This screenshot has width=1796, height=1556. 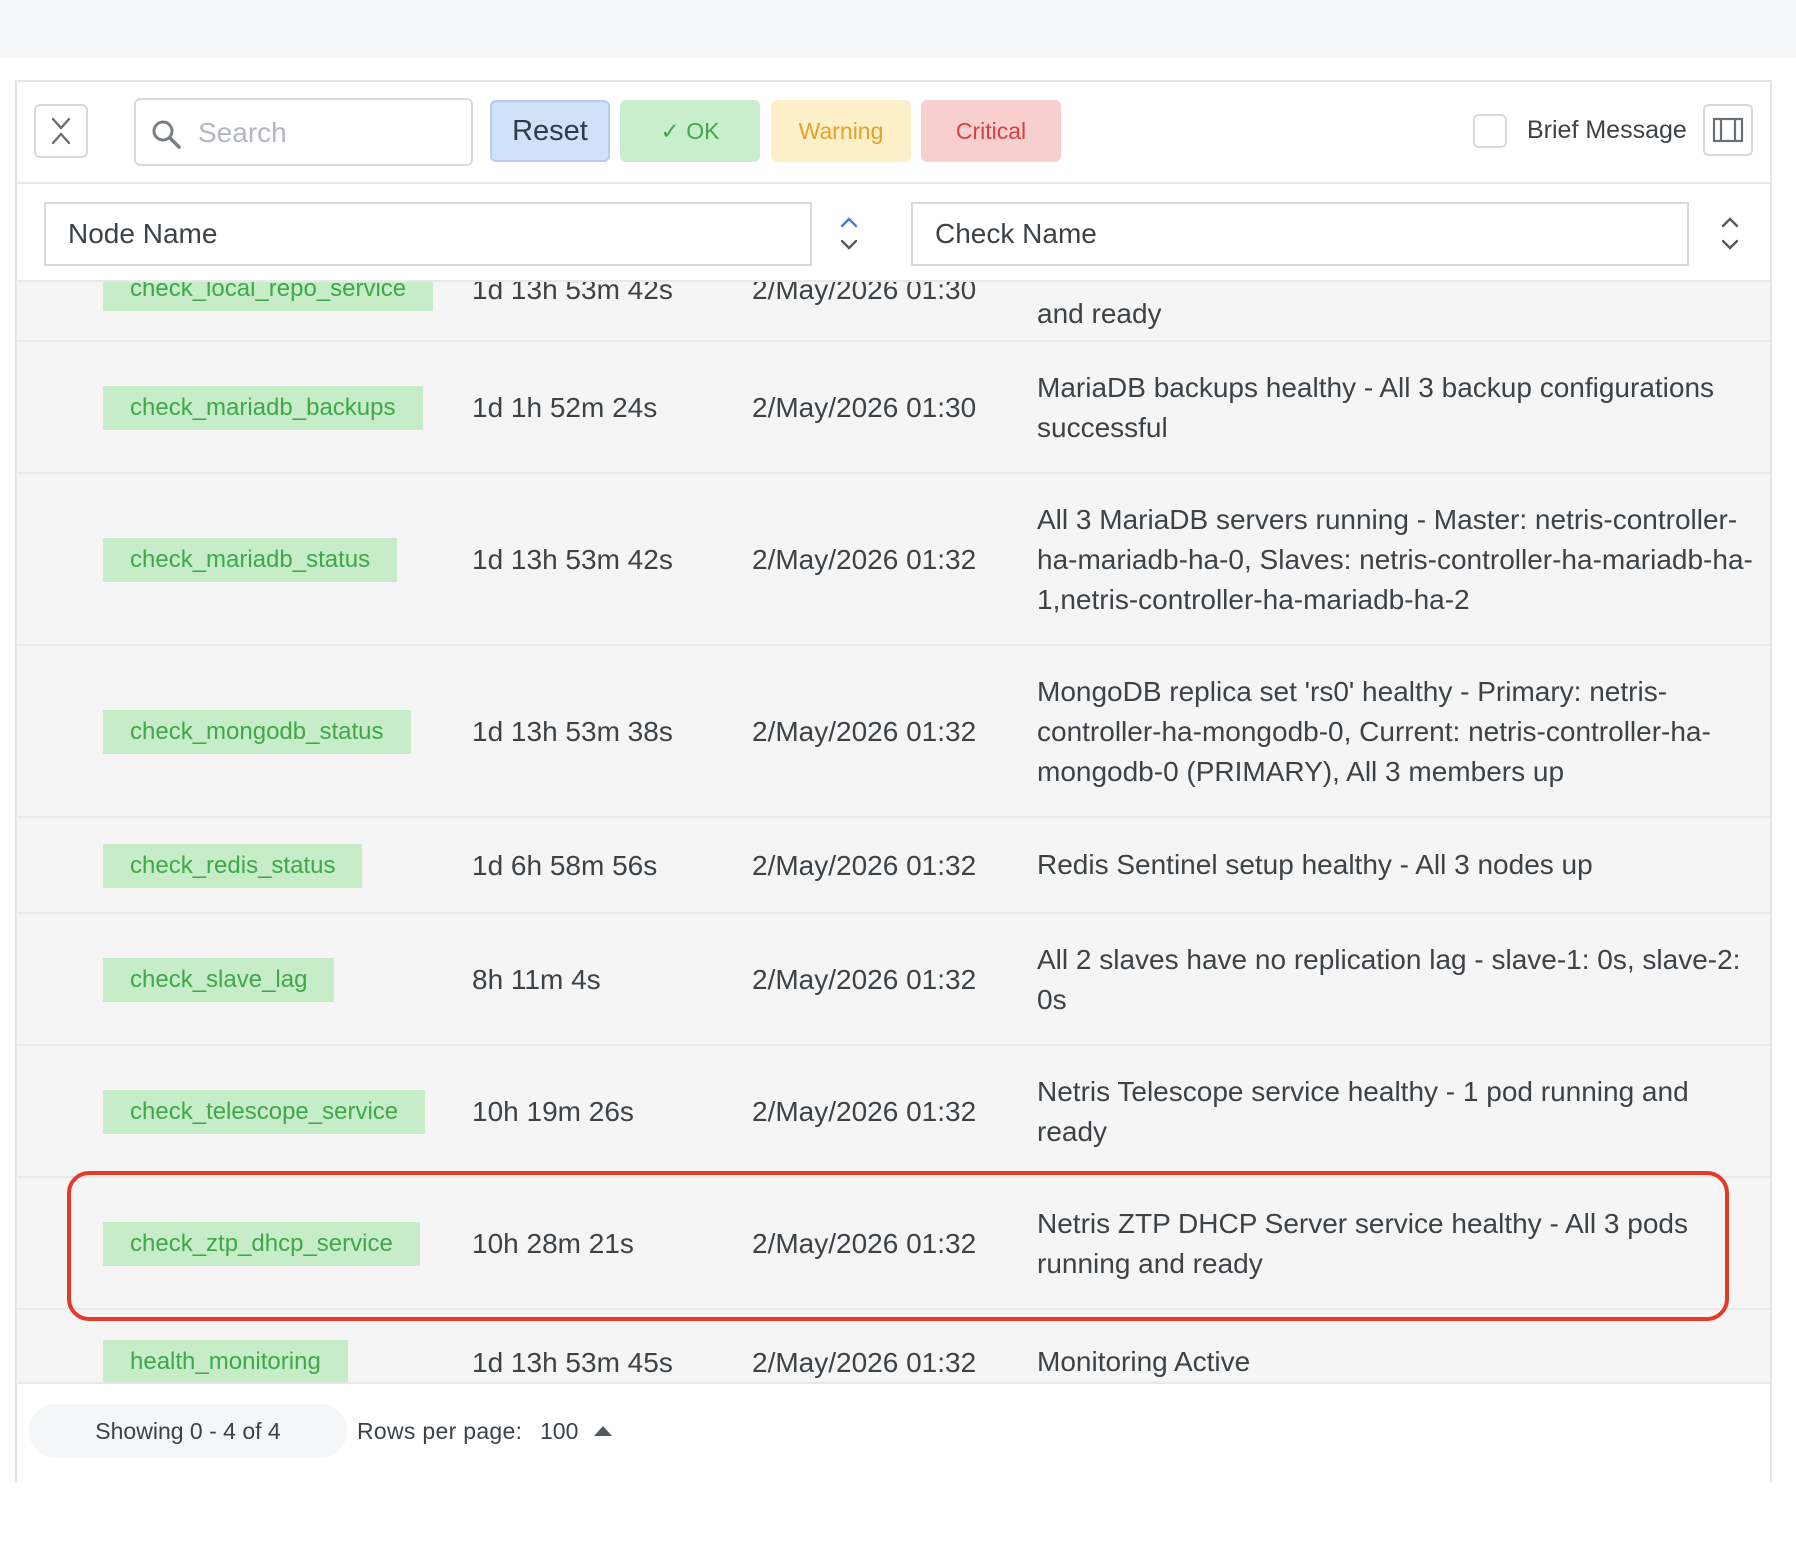 I want to click on node-name-filter: Node Name, so click(x=428, y=234).